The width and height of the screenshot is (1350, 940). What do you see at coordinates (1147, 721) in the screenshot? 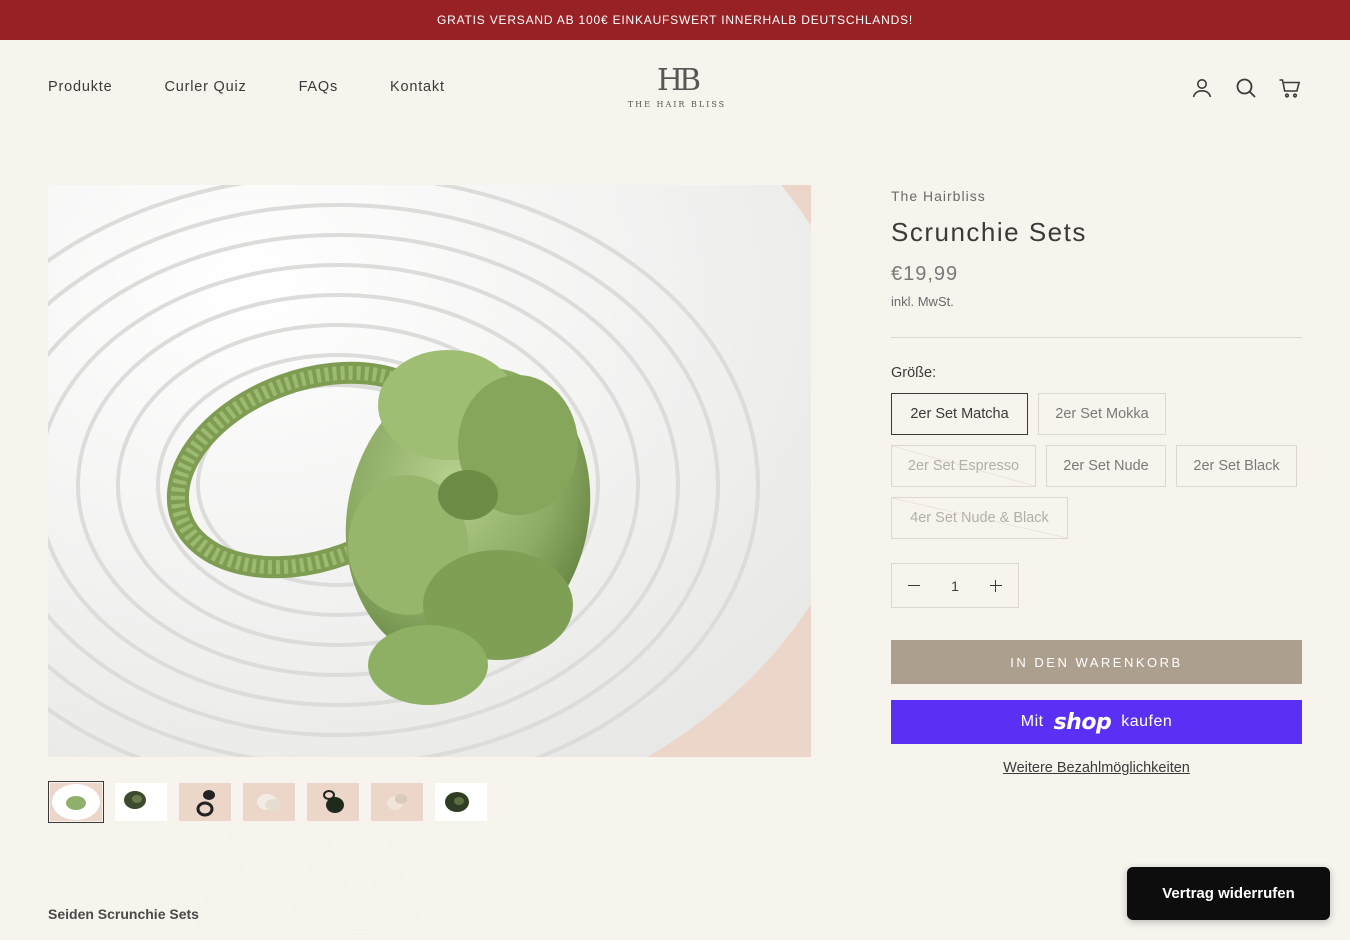
I see `shop-pay-suffix: kaufen` at bounding box center [1147, 721].